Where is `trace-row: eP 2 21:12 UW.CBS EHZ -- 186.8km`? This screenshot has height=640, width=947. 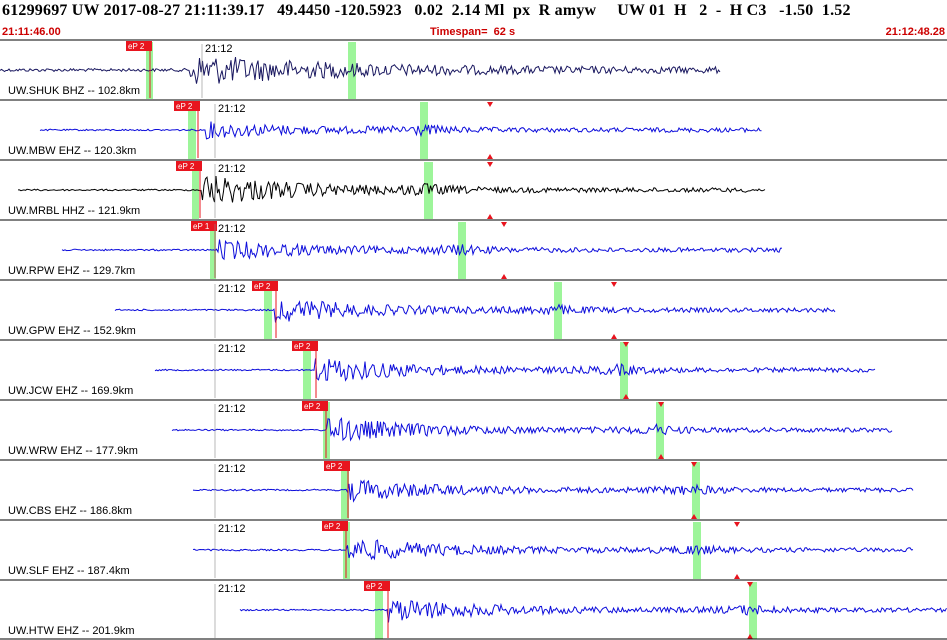 trace-row: eP 2 21:12 UW.CBS EHZ -- 186.8km is located at coordinates (473, 489).